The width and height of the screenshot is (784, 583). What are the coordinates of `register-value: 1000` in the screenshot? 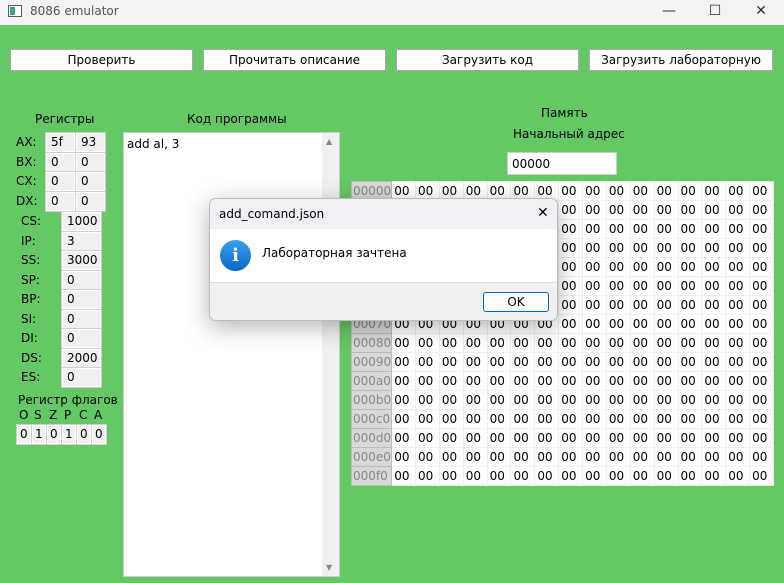 It's located at (81, 221).